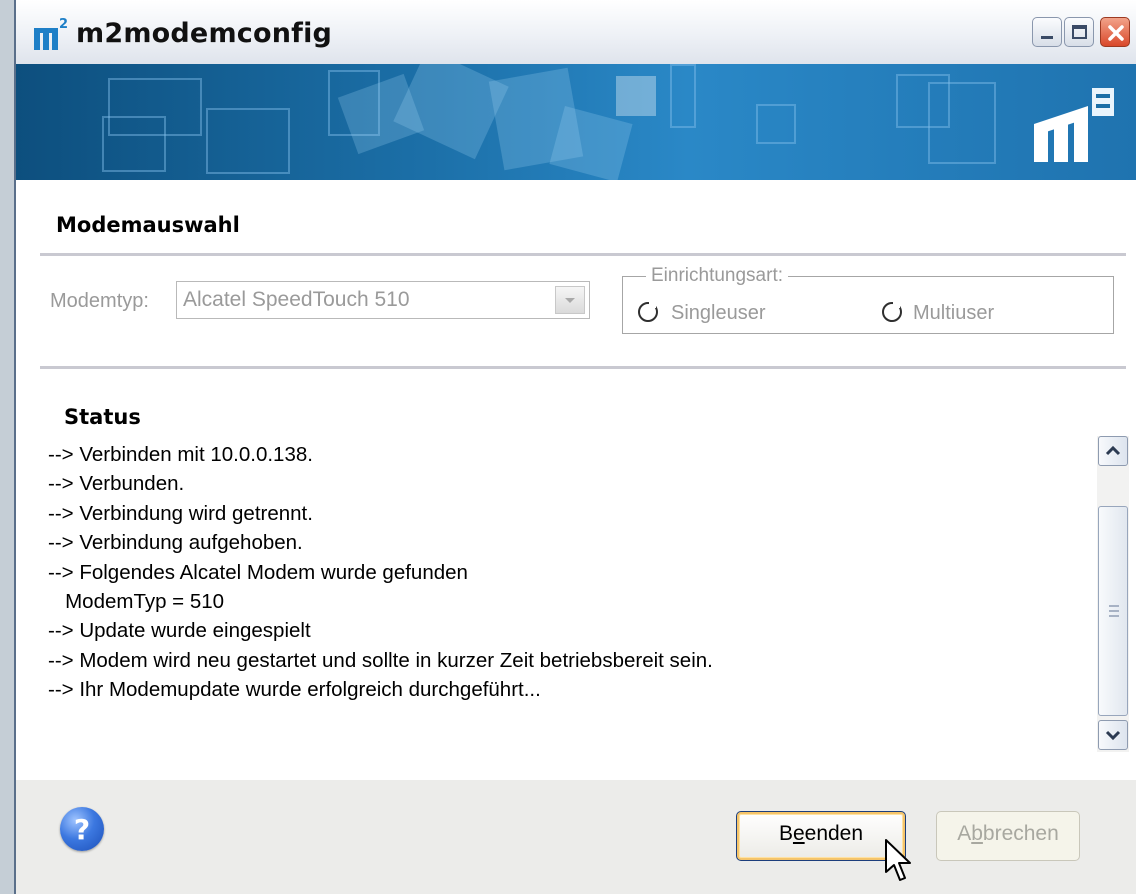  I want to click on dropdown-button, so click(570, 300).